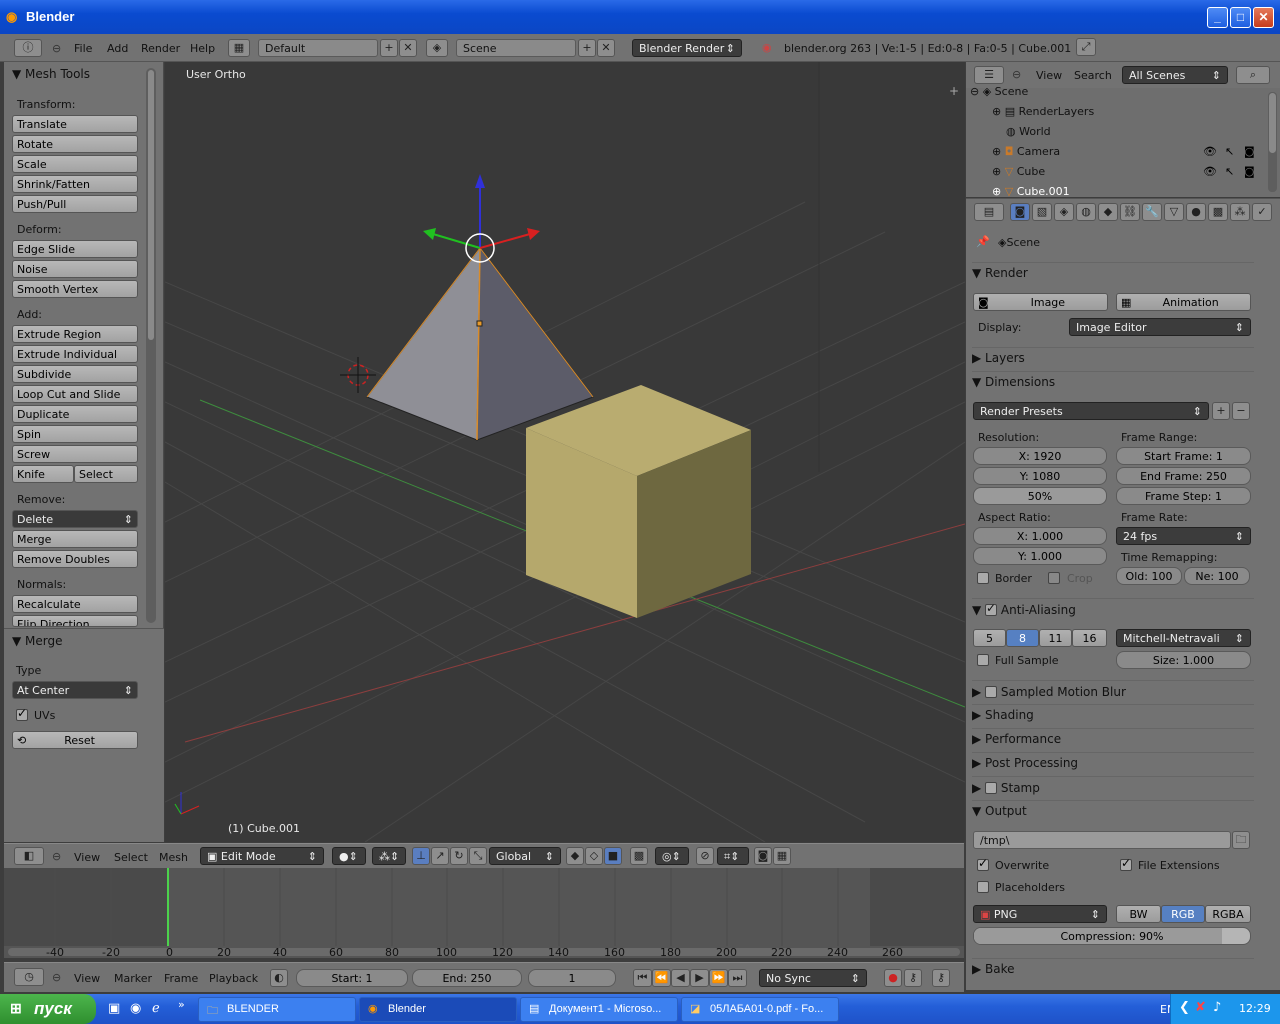 The width and height of the screenshot is (1280, 1024). I want to click on mesh-tools-header: ▼ Mesh Tools, so click(51, 74).